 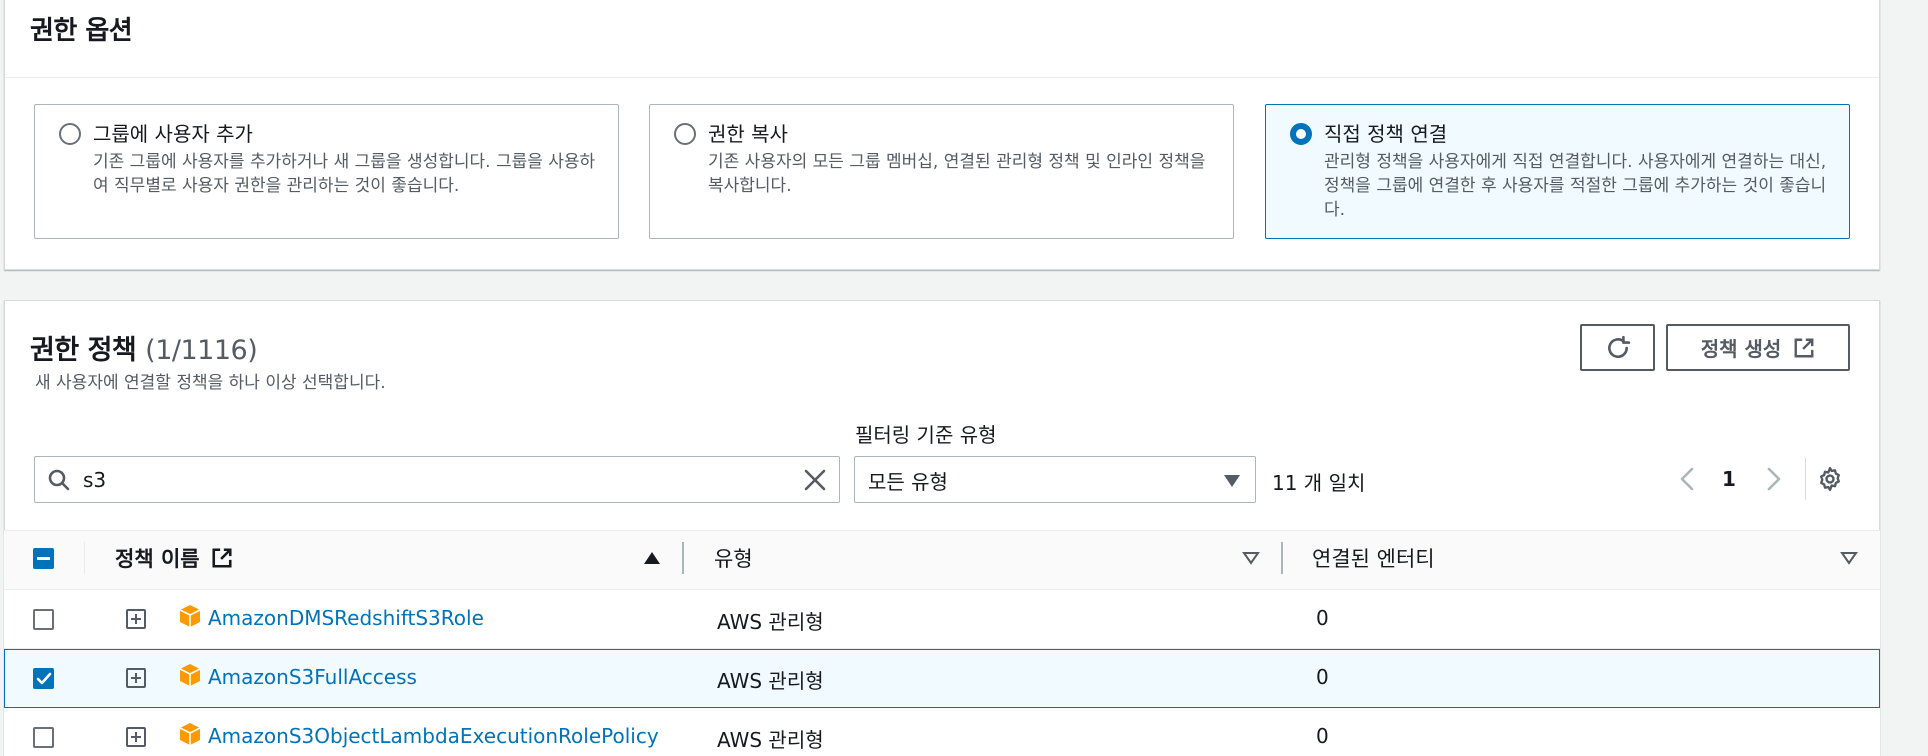 What do you see at coordinates (201, 350) in the screenshot?
I see `policies-count: (1/1116)` at bounding box center [201, 350].